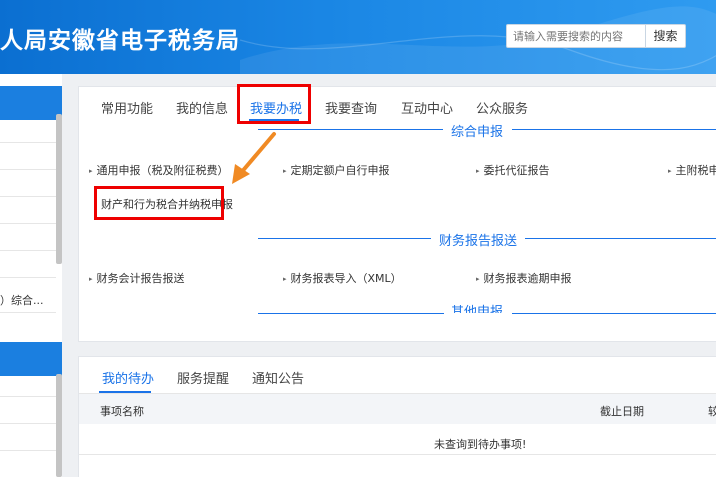 The width and height of the screenshot is (716, 477). What do you see at coordinates (128, 377) in the screenshot?
I see `tab-my-todo: 我的待办` at bounding box center [128, 377].